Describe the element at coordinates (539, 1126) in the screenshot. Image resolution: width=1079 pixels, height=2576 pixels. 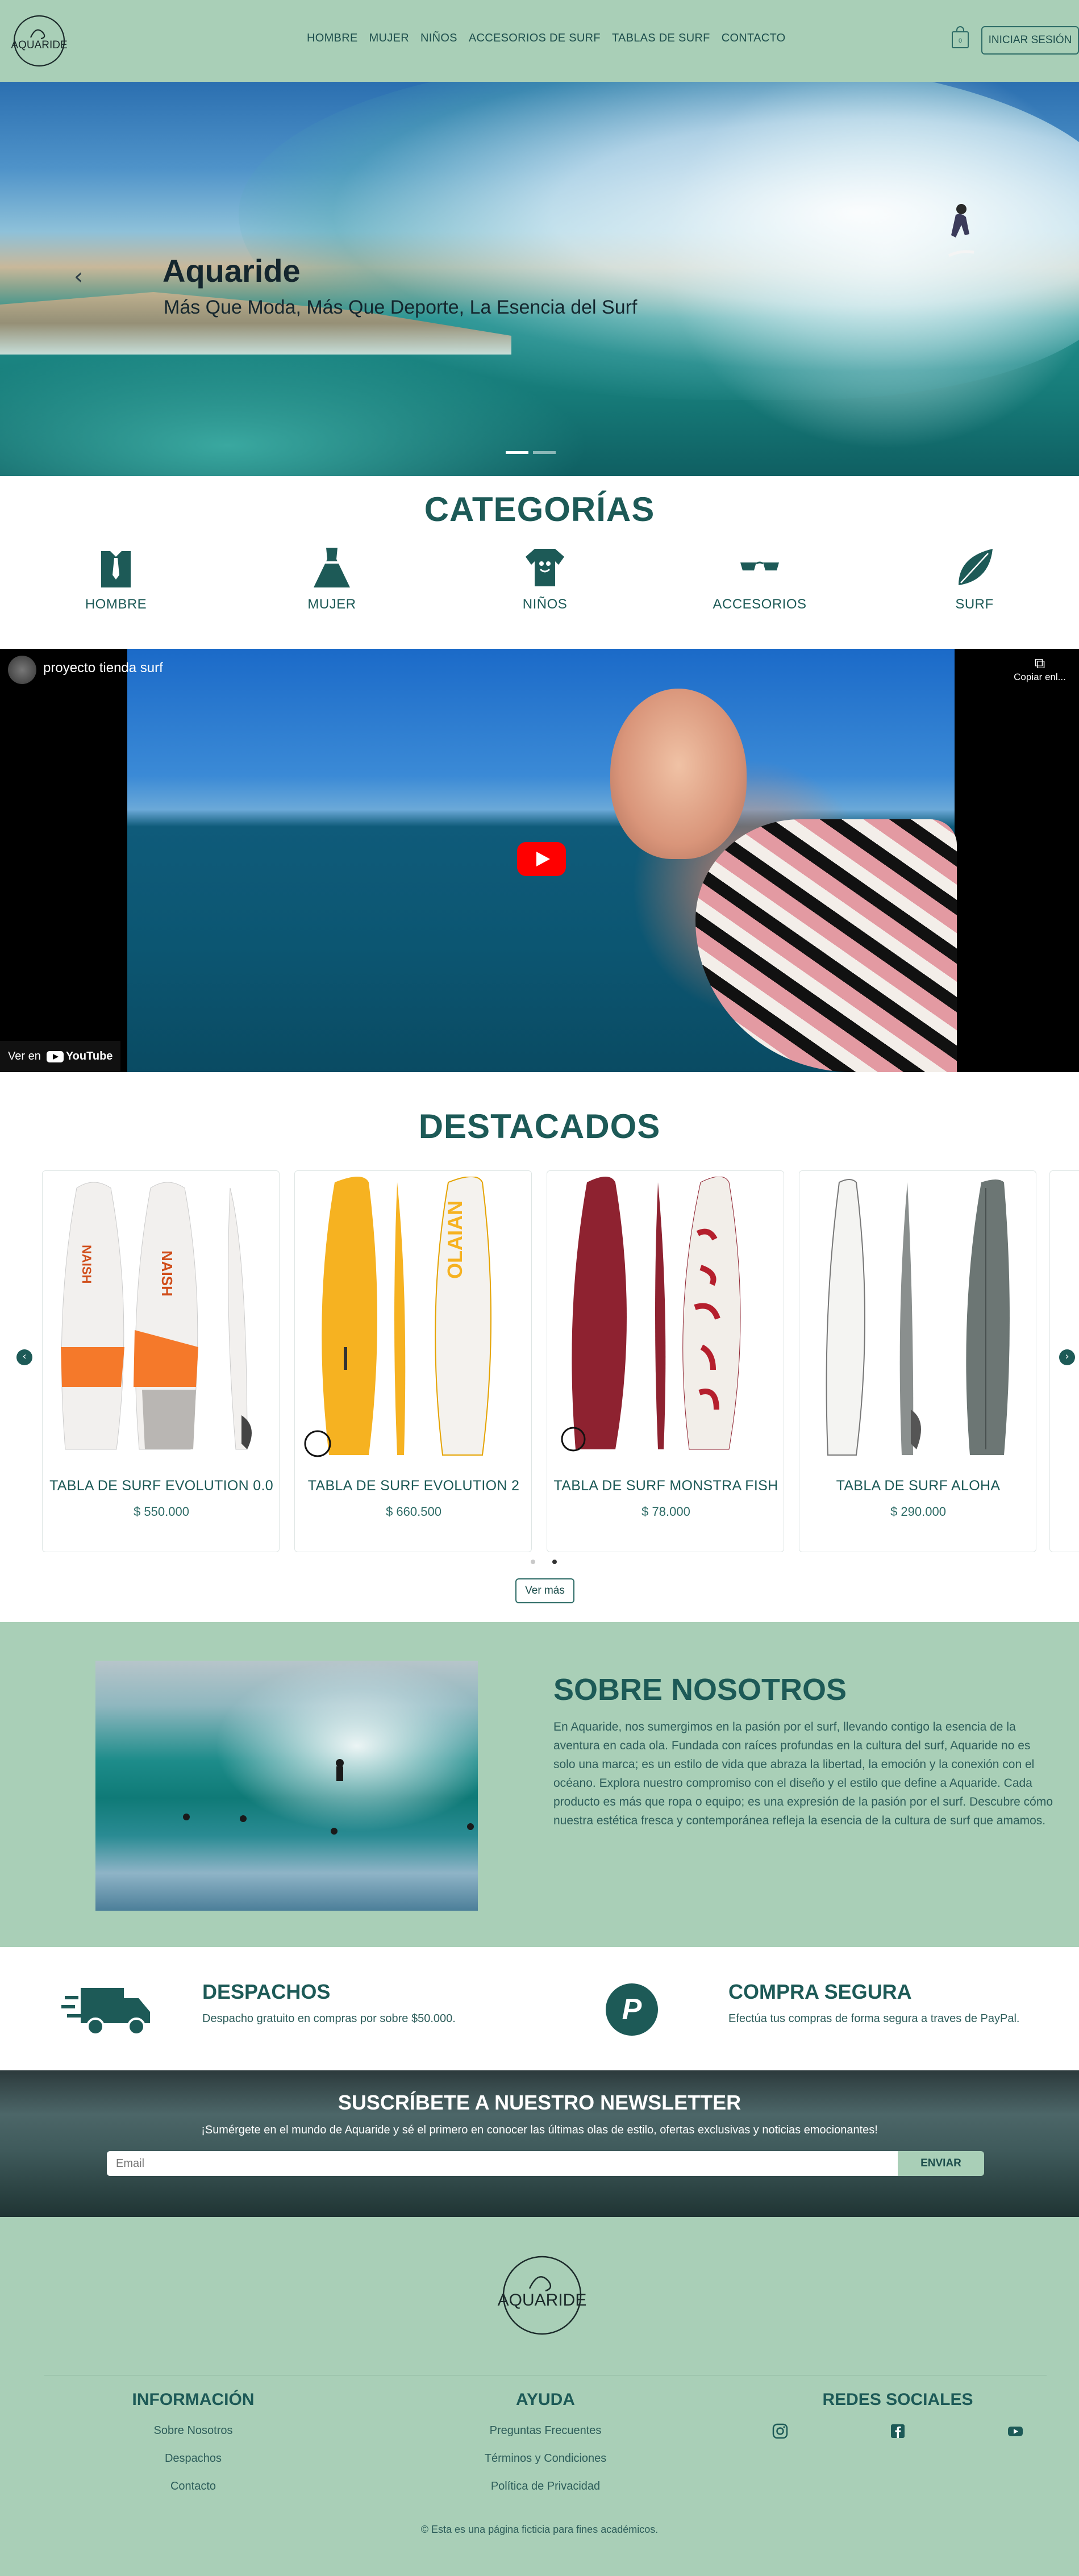
I see `featured-title: DESTACADOS` at that location.